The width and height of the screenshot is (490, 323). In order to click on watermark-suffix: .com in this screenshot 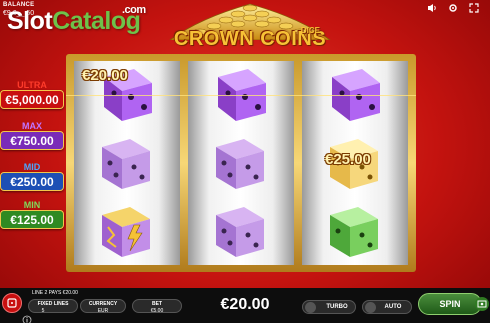, I will do `click(134, 10)`.